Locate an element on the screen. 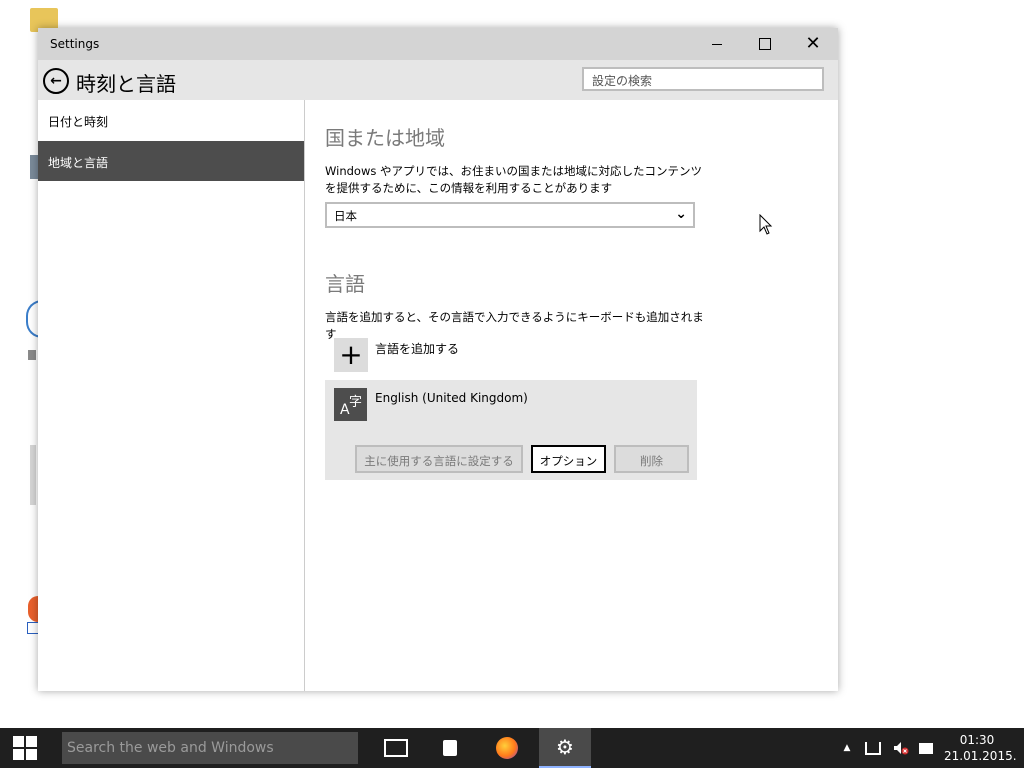 The image size is (1024, 768). maximize-icon is located at coordinates (765, 44).